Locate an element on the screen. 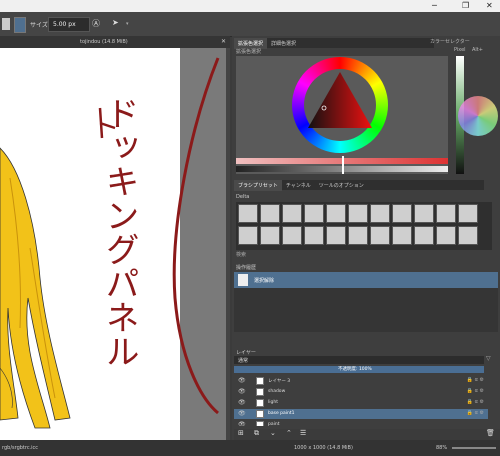 This screenshot has width=500, height=456. move-down-button: ⌄ is located at coordinates (273, 433).